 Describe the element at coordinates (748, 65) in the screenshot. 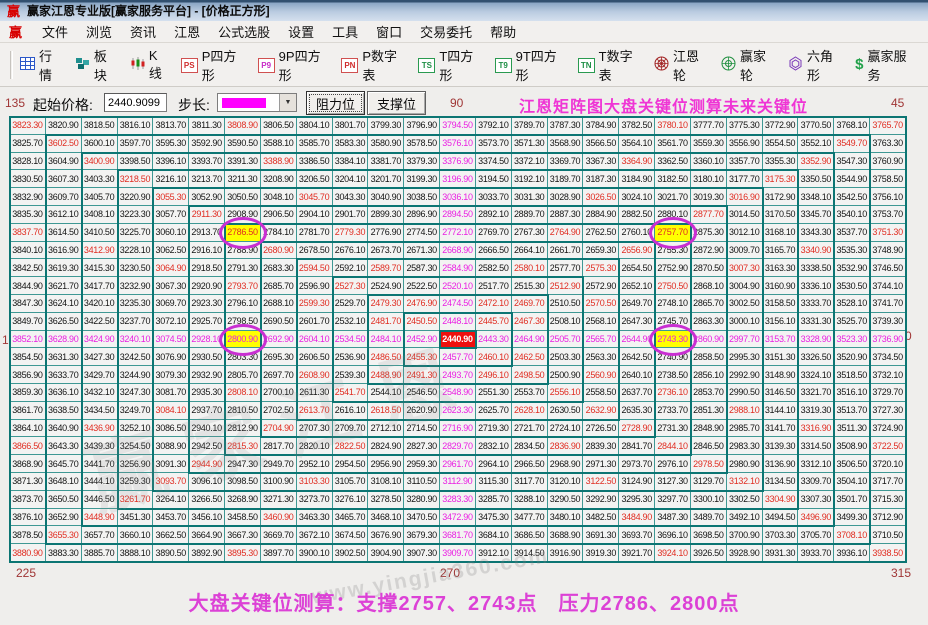

I see `toolbar-item: 赢家轮` at that location.